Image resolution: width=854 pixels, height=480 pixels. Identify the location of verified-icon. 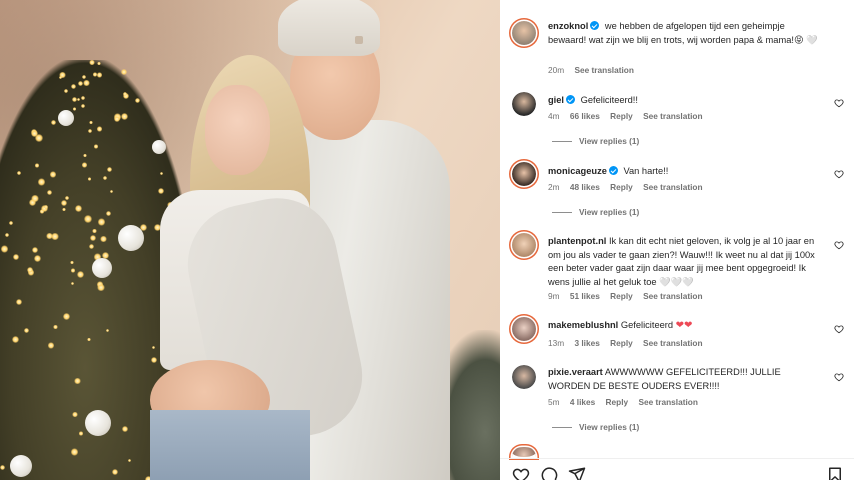
(613, 170).